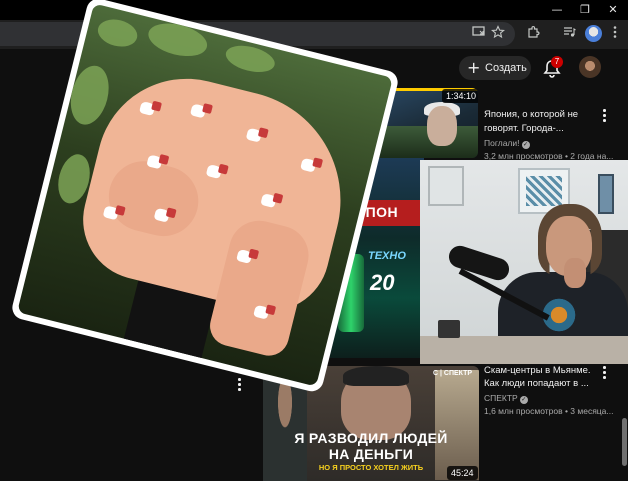 The width and height of the screenshot is (628, 481). What do you see at coordinates (557, 10) in the screenshot?
I see `minimize-button: —` at bounding box center [557, 10].